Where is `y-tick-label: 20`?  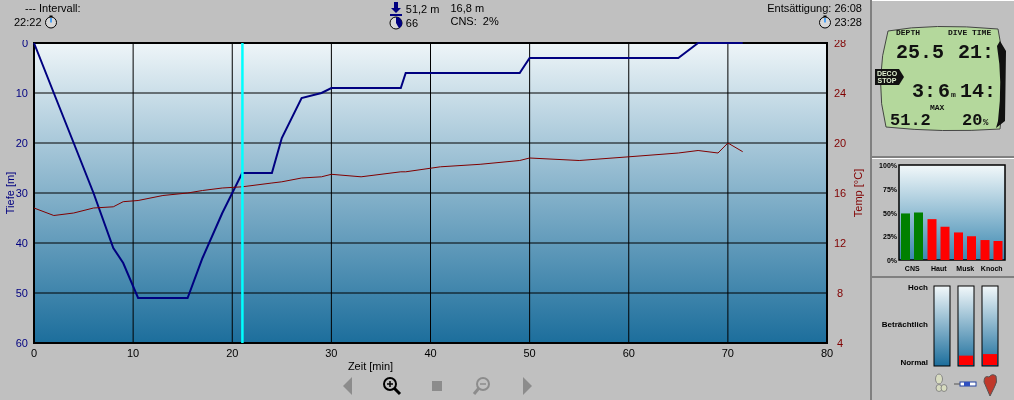 y-tick-label: 20 is located at coordinates (21, 143).